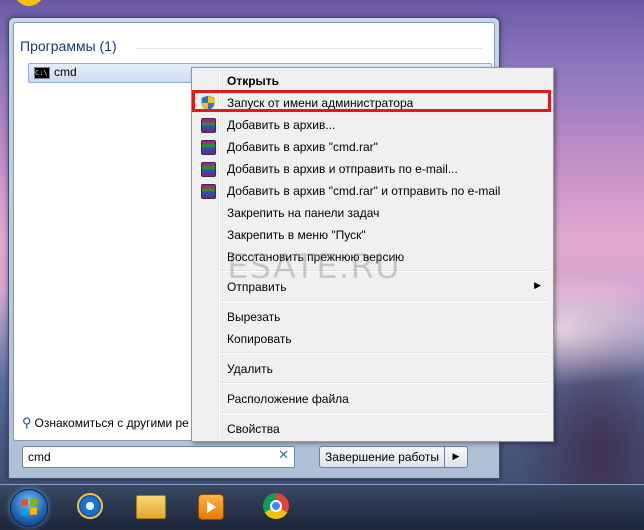 The image size is (644, 530). I want to click on menu-item-pin-to-start: Закрепить в меню "Пуск", so click(371, 235).